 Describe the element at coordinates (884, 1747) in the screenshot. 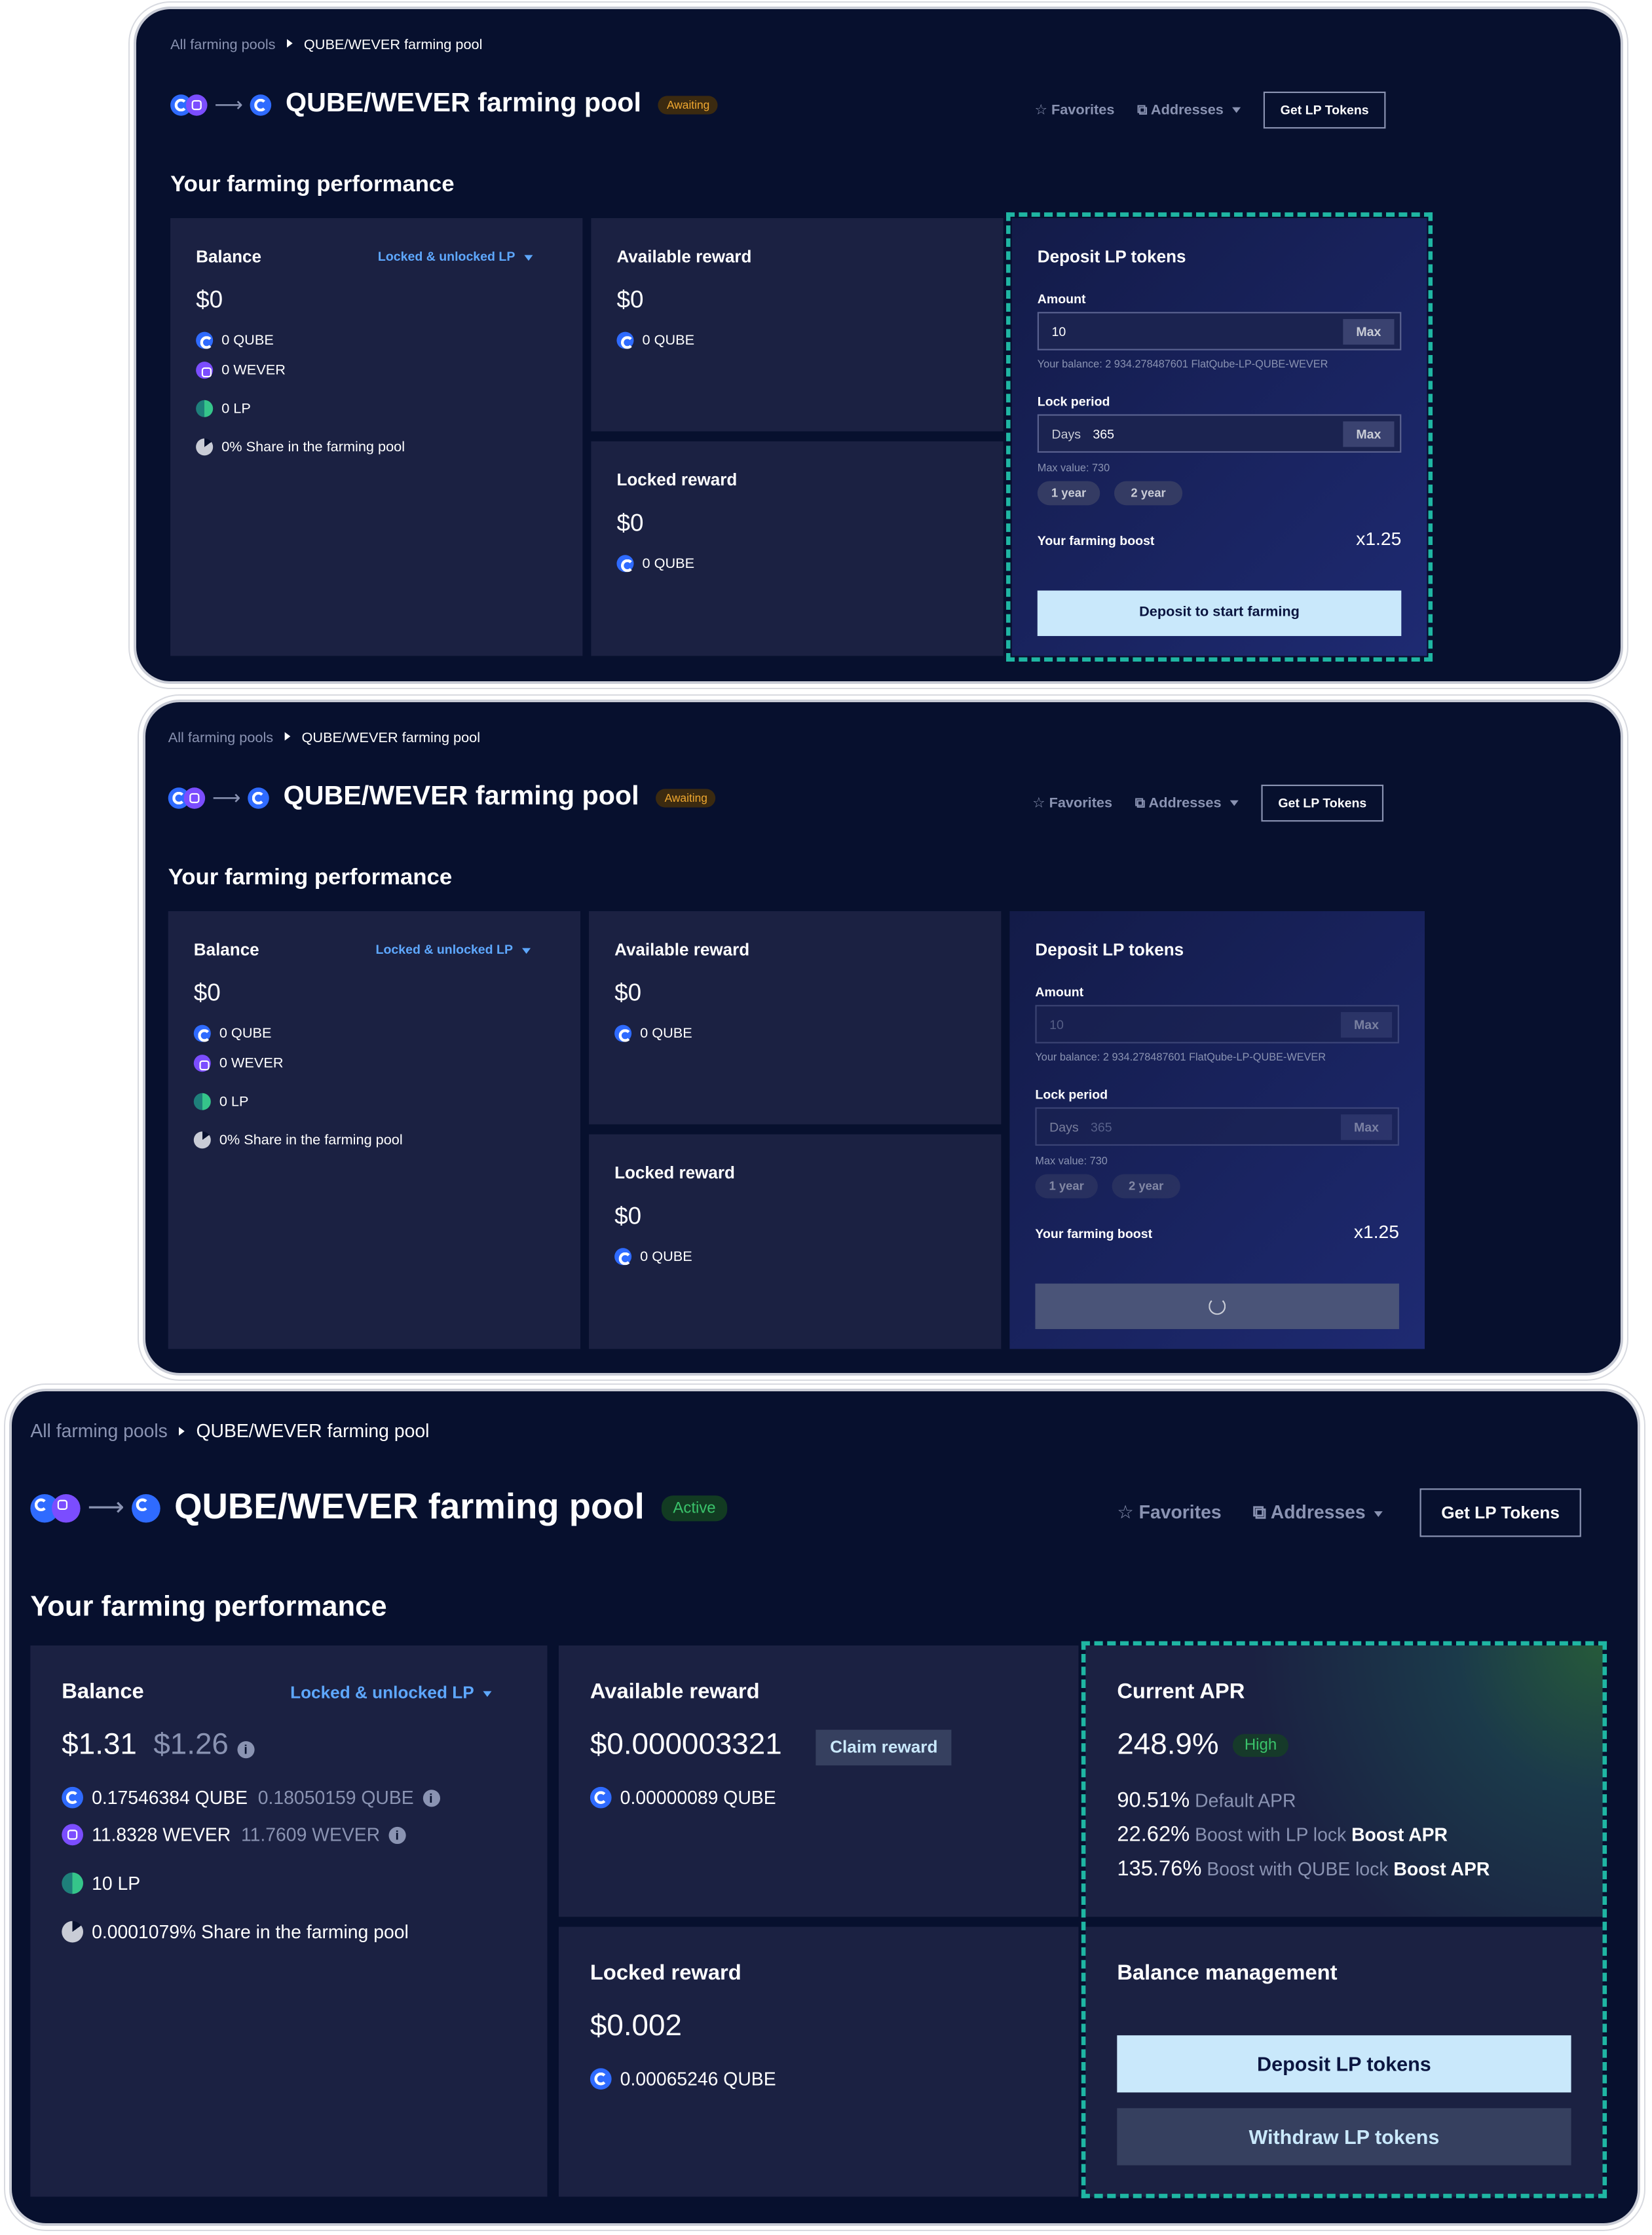

I see `claim-reward-button: Claim reward` at that location.